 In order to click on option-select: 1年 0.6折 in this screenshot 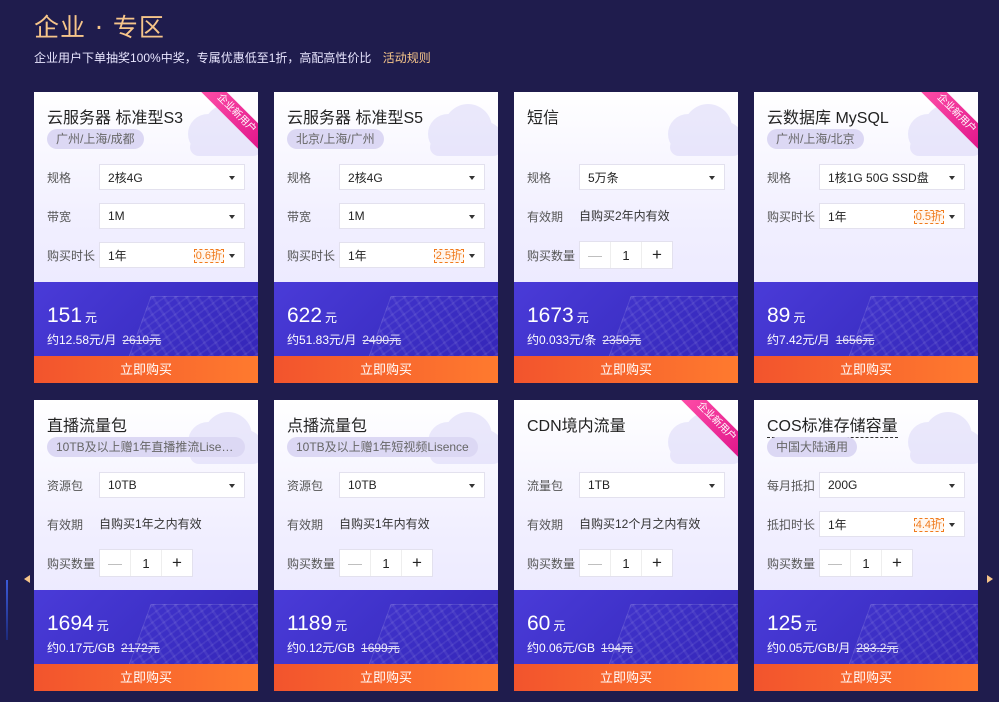, I will do `click(172, 255)`.